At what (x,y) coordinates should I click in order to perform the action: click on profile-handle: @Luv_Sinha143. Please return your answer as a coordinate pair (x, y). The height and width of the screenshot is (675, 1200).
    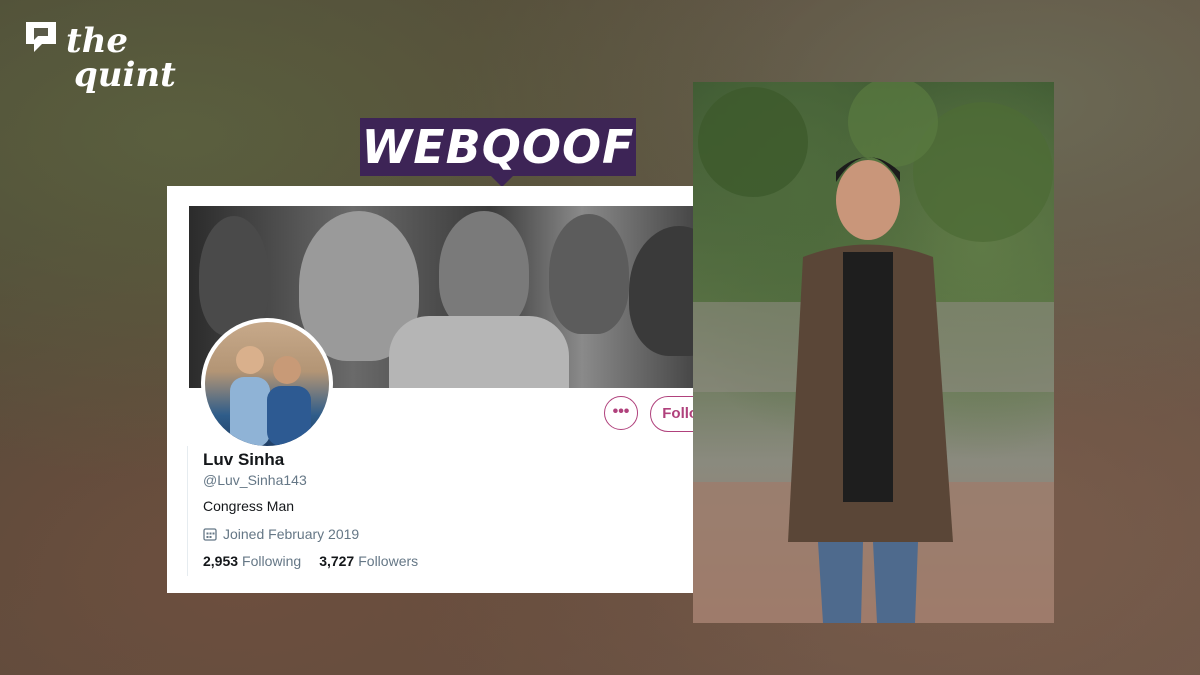
    Looking at the image, I should click on (255, 480).